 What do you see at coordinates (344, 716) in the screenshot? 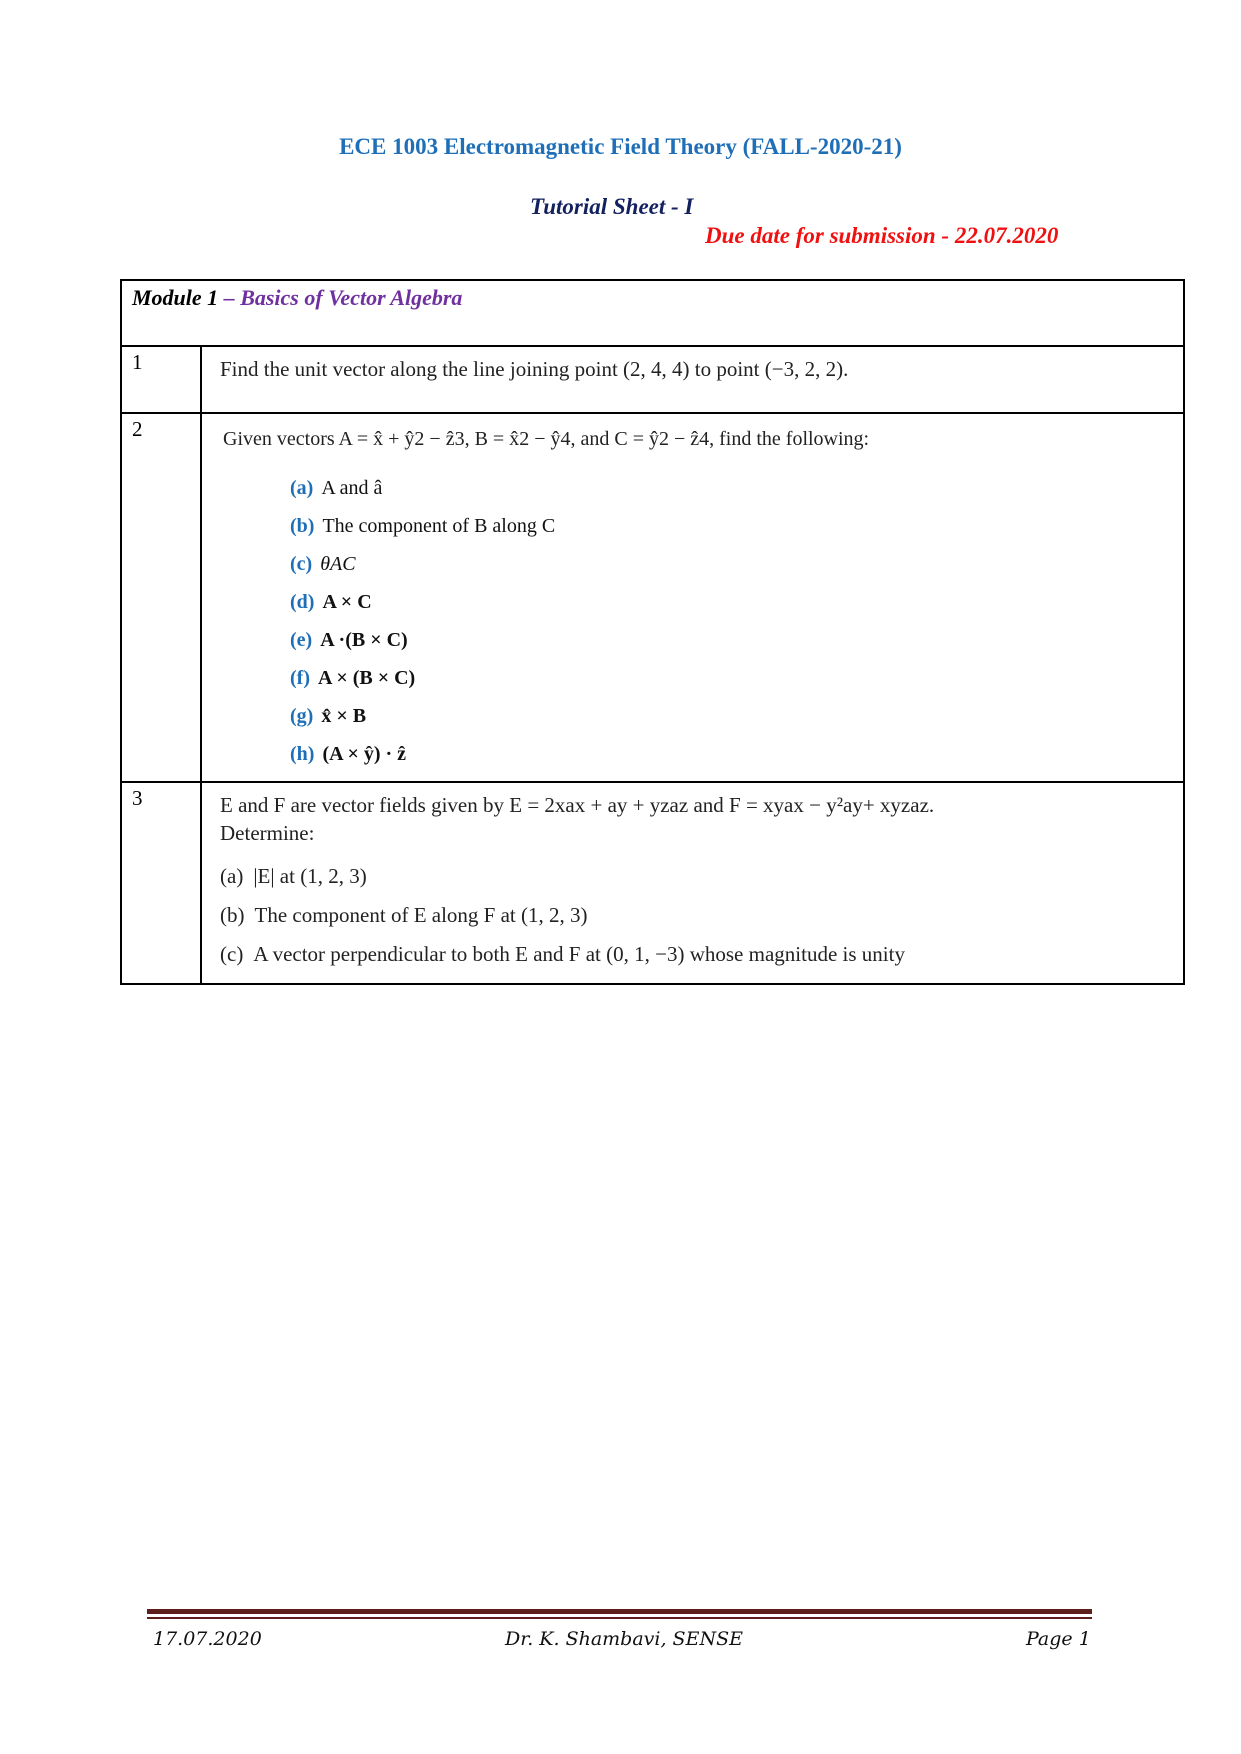
I see `part-text: x̂ × B` at bounding box center [344, 716].